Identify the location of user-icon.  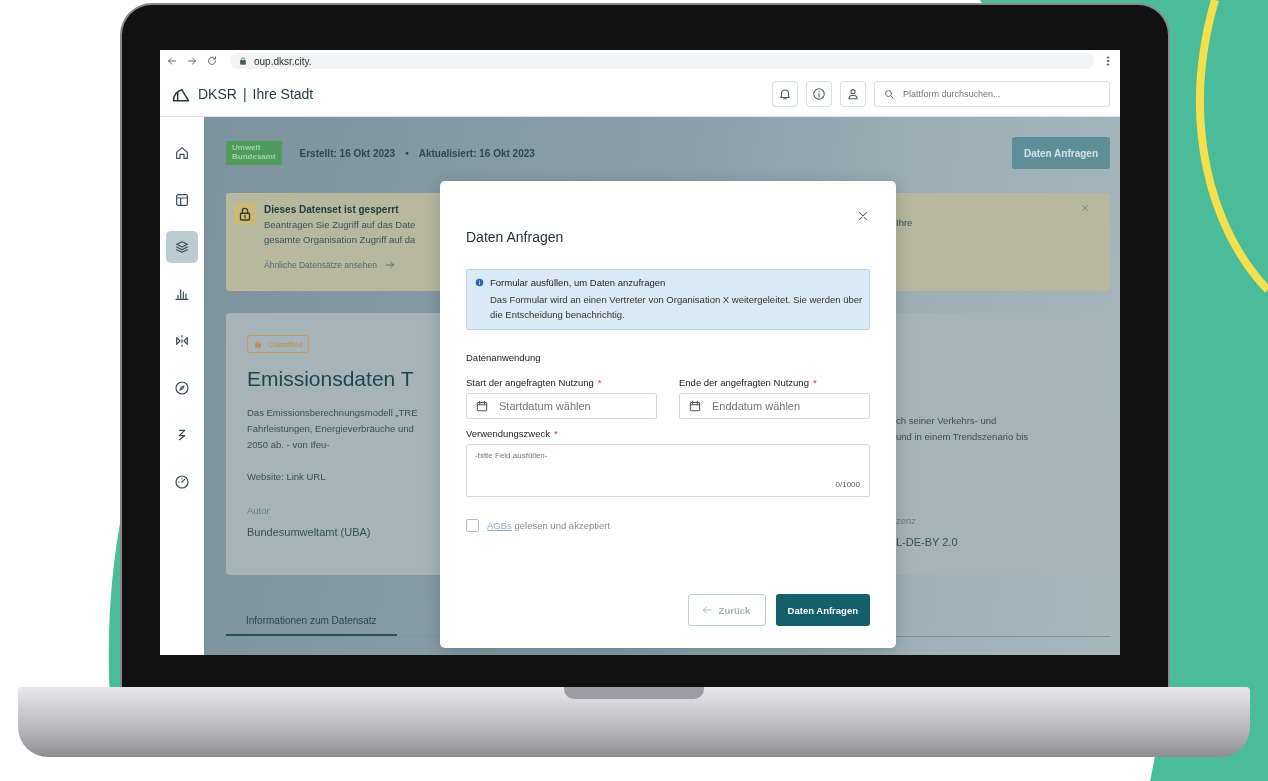
(853, 94).